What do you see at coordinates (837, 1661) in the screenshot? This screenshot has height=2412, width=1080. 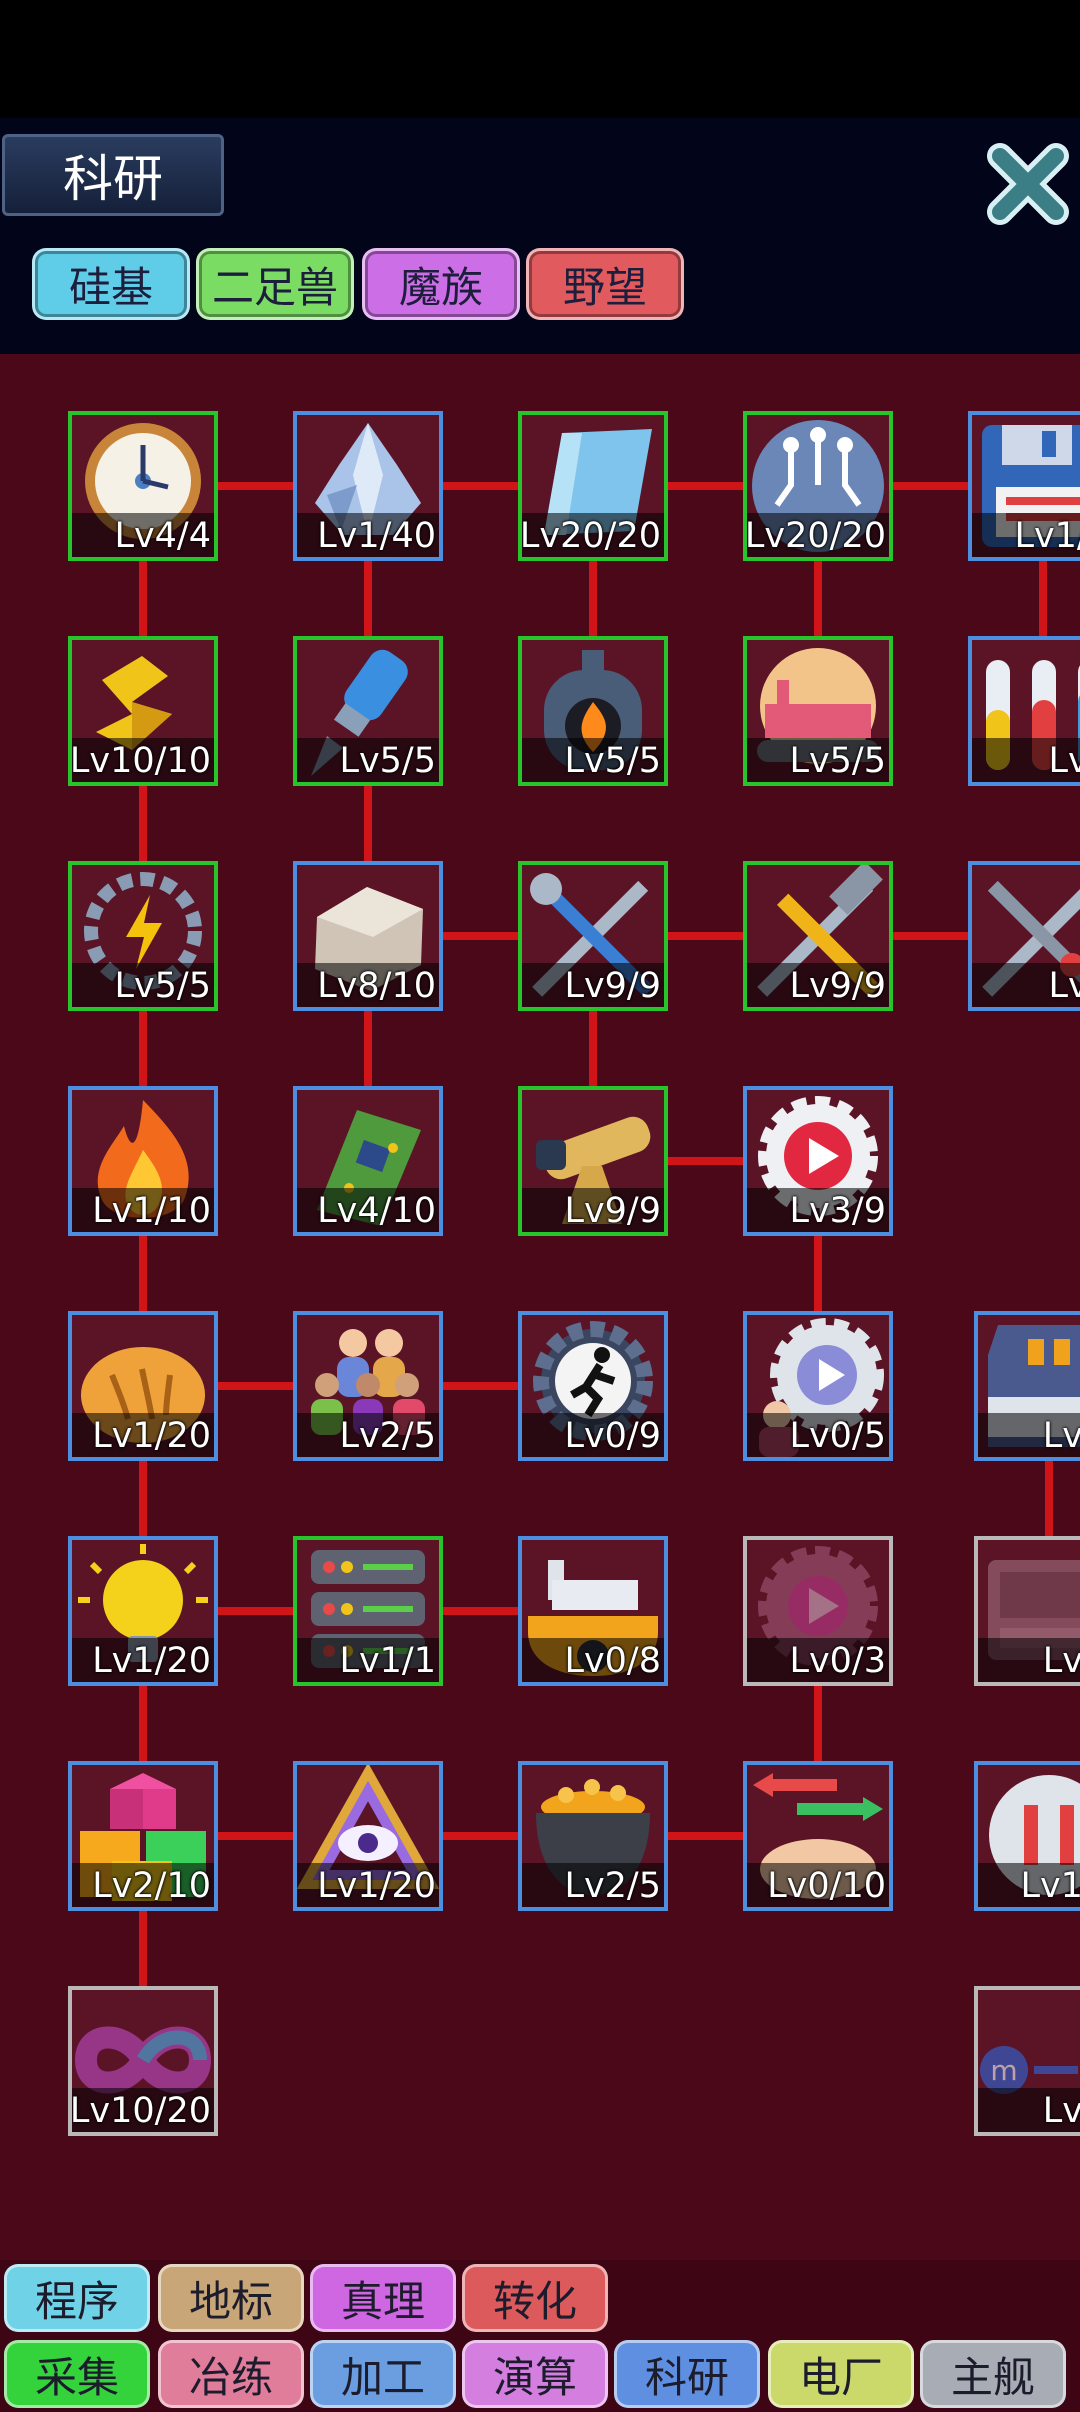 I see `level-label: Lv0/3` at bounding box center [837, 1661].